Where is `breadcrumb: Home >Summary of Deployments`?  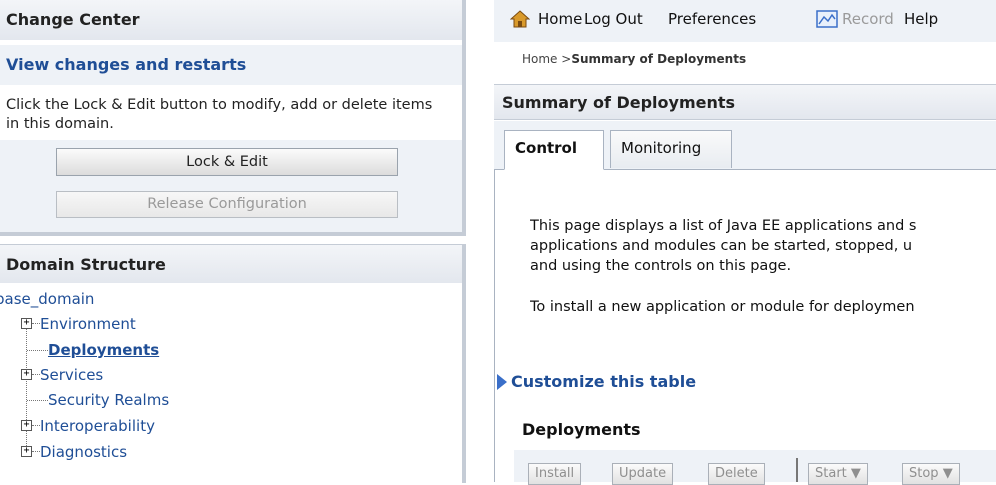
breadcrumb: Home >Summary of Deployments is located at coordinates (634, 59).